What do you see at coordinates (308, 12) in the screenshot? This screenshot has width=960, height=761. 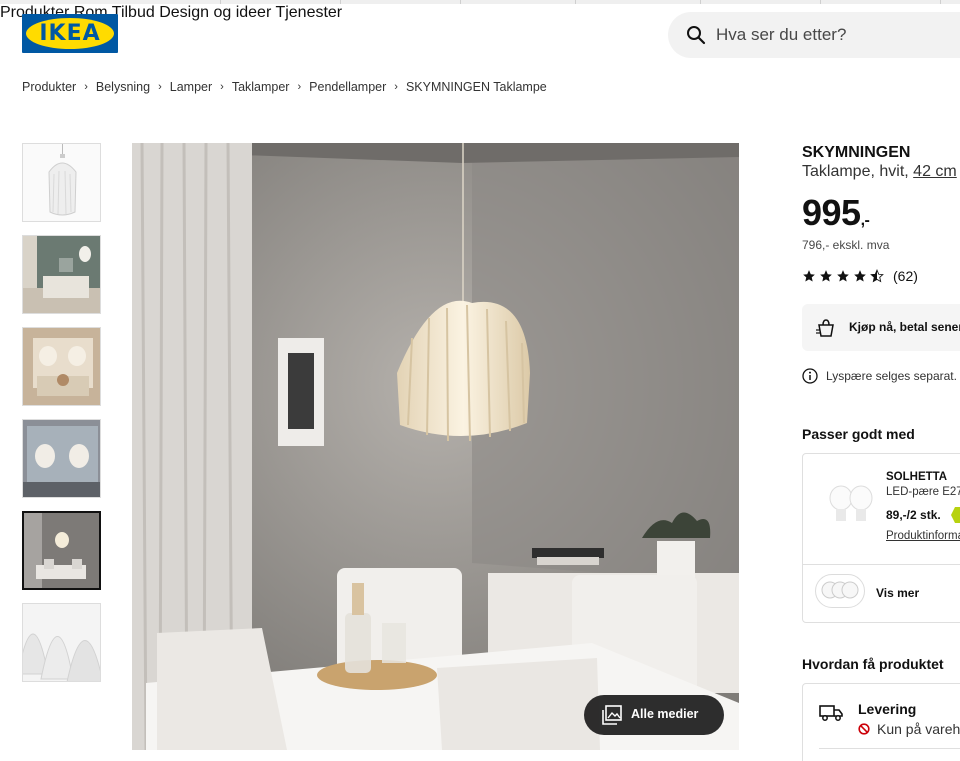 I see `nav-tjenester: Tjenester` at bounding box center [308, 12].